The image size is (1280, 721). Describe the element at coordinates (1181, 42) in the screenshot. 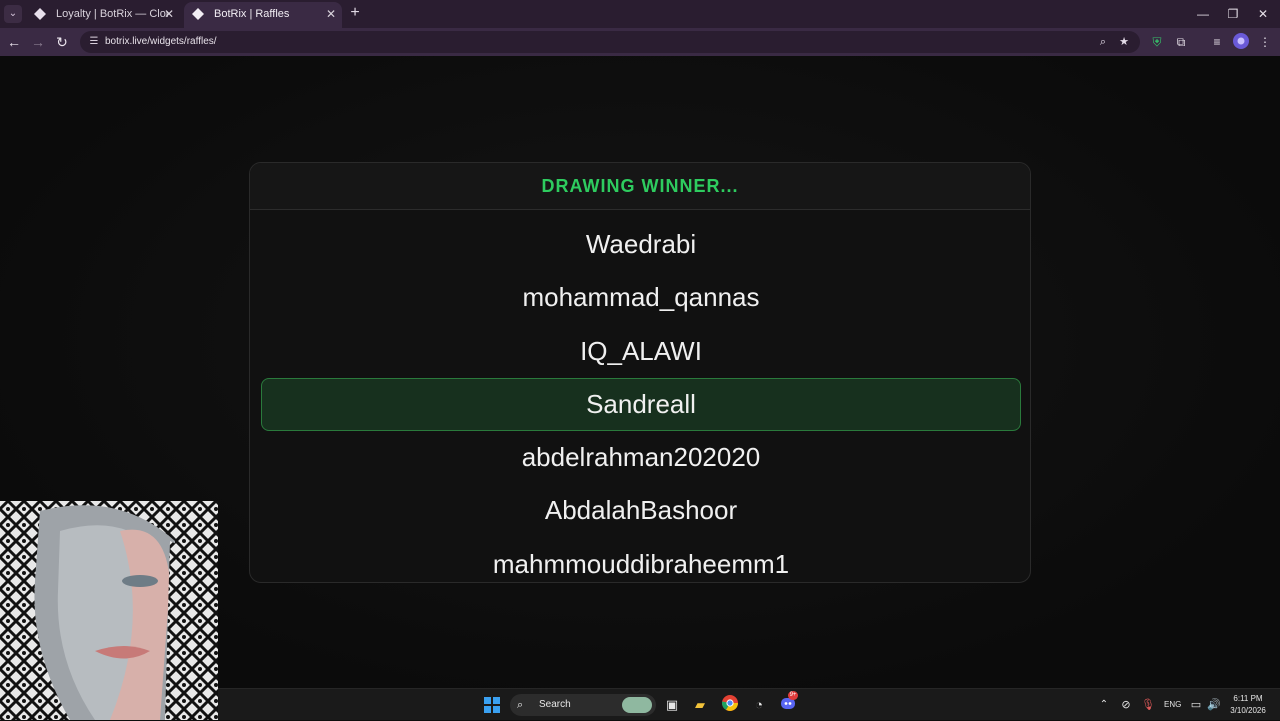

I see `extensions-puzzle-icon: ⧉` at that location.